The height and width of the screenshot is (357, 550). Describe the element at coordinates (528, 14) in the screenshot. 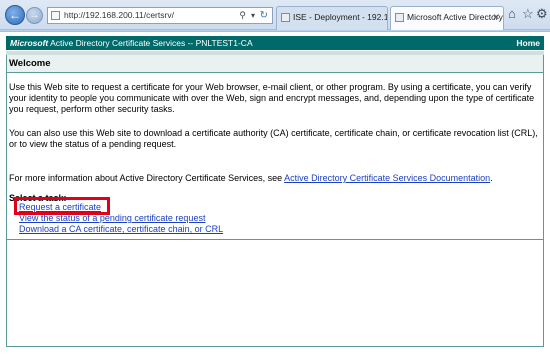

I see `star-icon: ☆` at that location.